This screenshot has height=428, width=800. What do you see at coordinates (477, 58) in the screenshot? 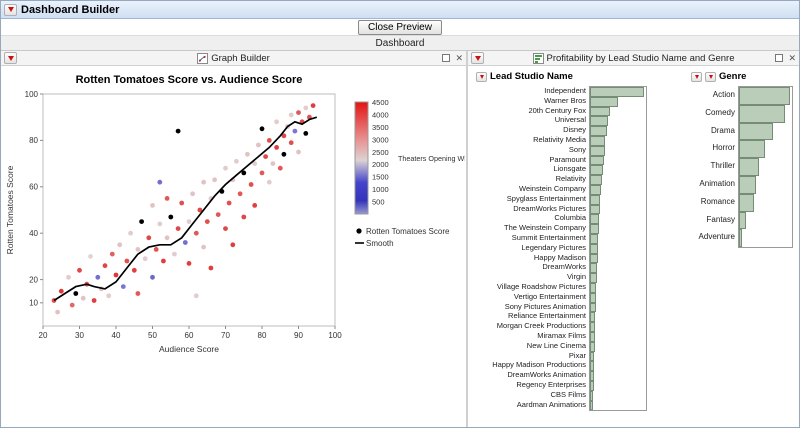
I see `profitability-menu-icon` at bounding box center [477, 58].